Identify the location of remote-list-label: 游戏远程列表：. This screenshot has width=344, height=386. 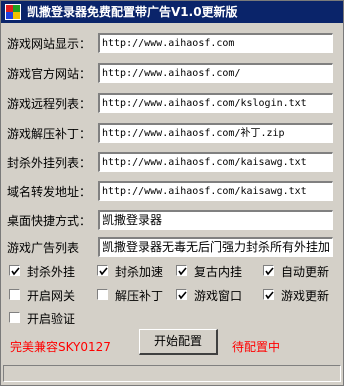
(49, 104).